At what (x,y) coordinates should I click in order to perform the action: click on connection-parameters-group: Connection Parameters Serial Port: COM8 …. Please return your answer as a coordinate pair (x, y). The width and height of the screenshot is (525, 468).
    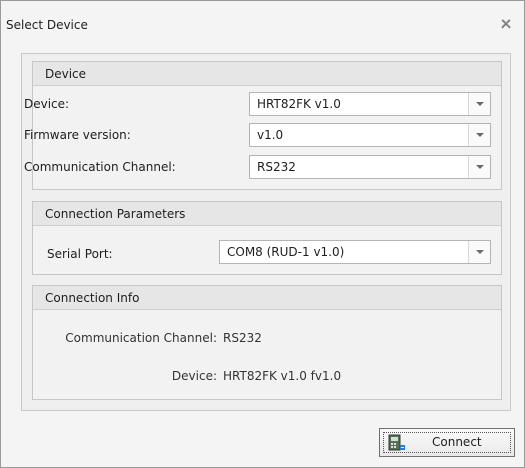
    Looking at the image, I should click on (267, 238).